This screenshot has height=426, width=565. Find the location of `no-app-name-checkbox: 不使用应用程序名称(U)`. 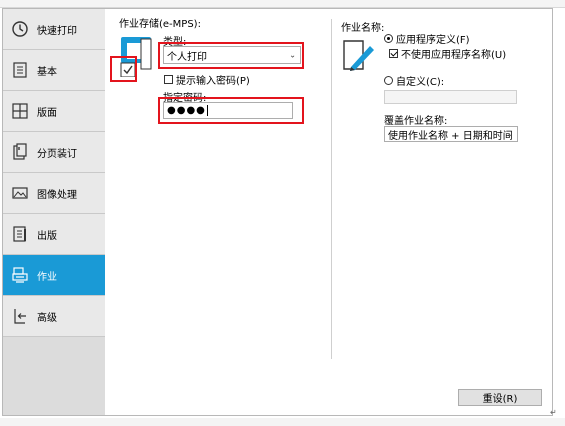

no-app-name-checkbox: 不使用应用程序名称(U) is located at coordinates (447, 53).